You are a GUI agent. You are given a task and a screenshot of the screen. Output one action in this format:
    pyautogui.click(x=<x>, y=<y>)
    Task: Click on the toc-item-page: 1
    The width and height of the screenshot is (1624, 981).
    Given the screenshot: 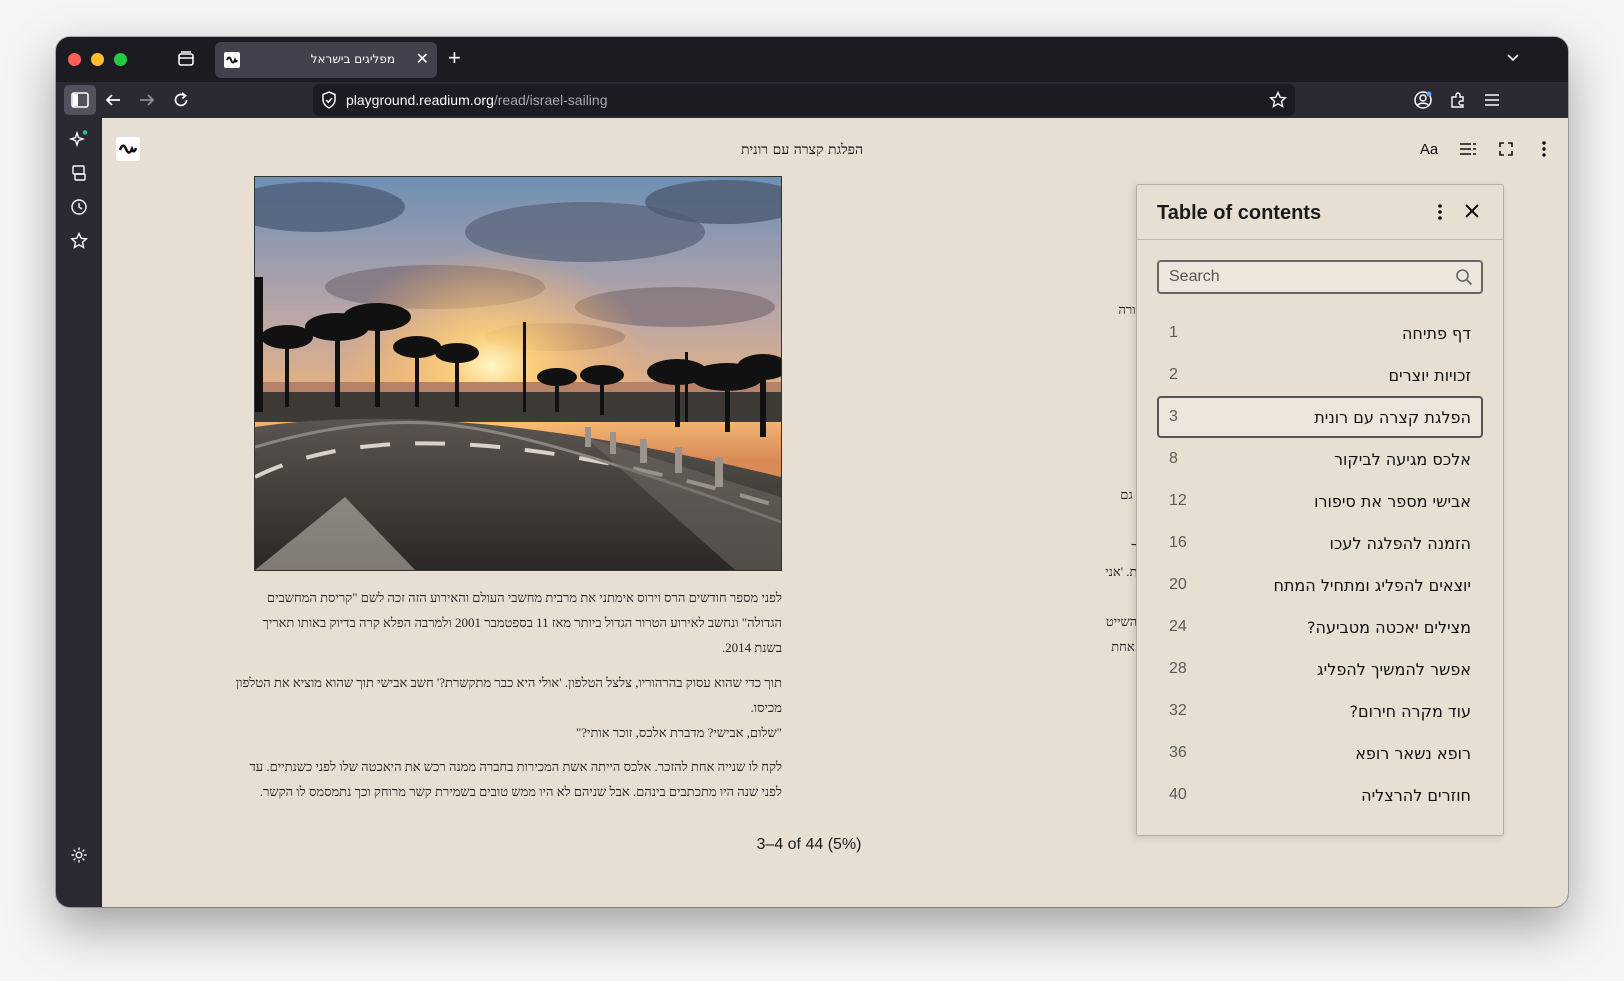 What is the action you would take?
    pyautogui.click(x=1173, y=332)
    